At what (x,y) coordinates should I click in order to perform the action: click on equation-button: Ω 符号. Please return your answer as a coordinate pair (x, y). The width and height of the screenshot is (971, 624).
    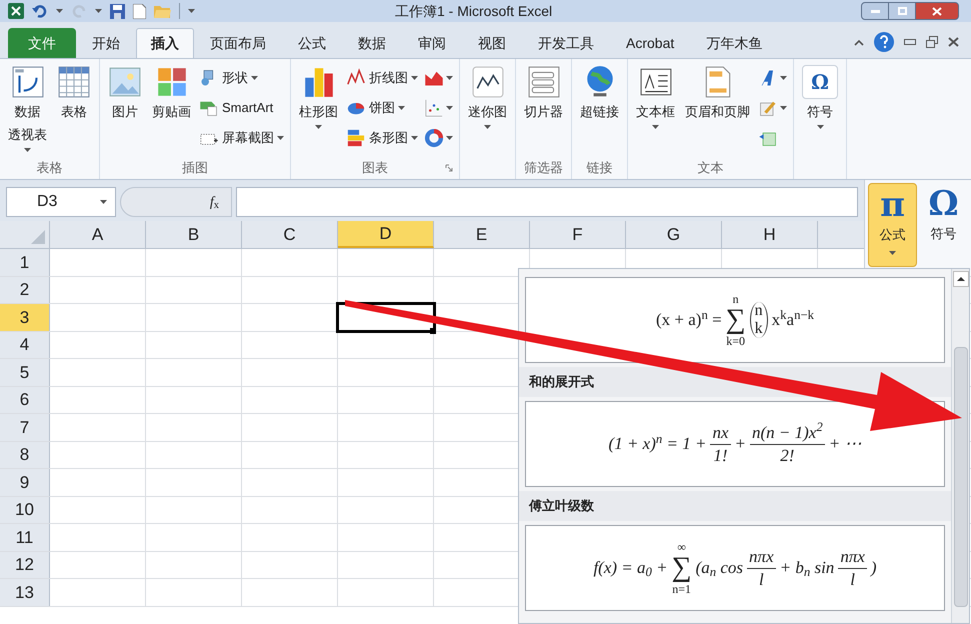
    Looking at the image, I should click on (943, 225).